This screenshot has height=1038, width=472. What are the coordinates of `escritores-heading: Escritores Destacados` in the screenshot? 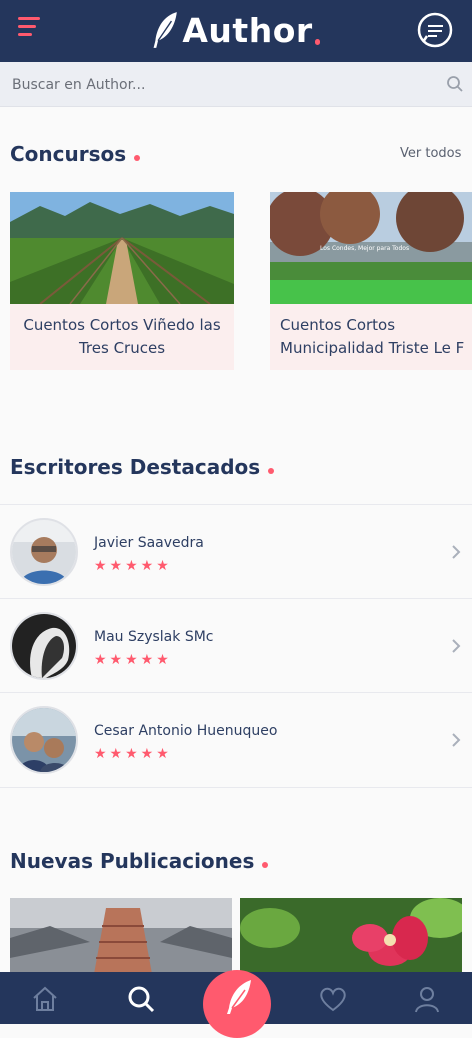 It's located at (142, 467).